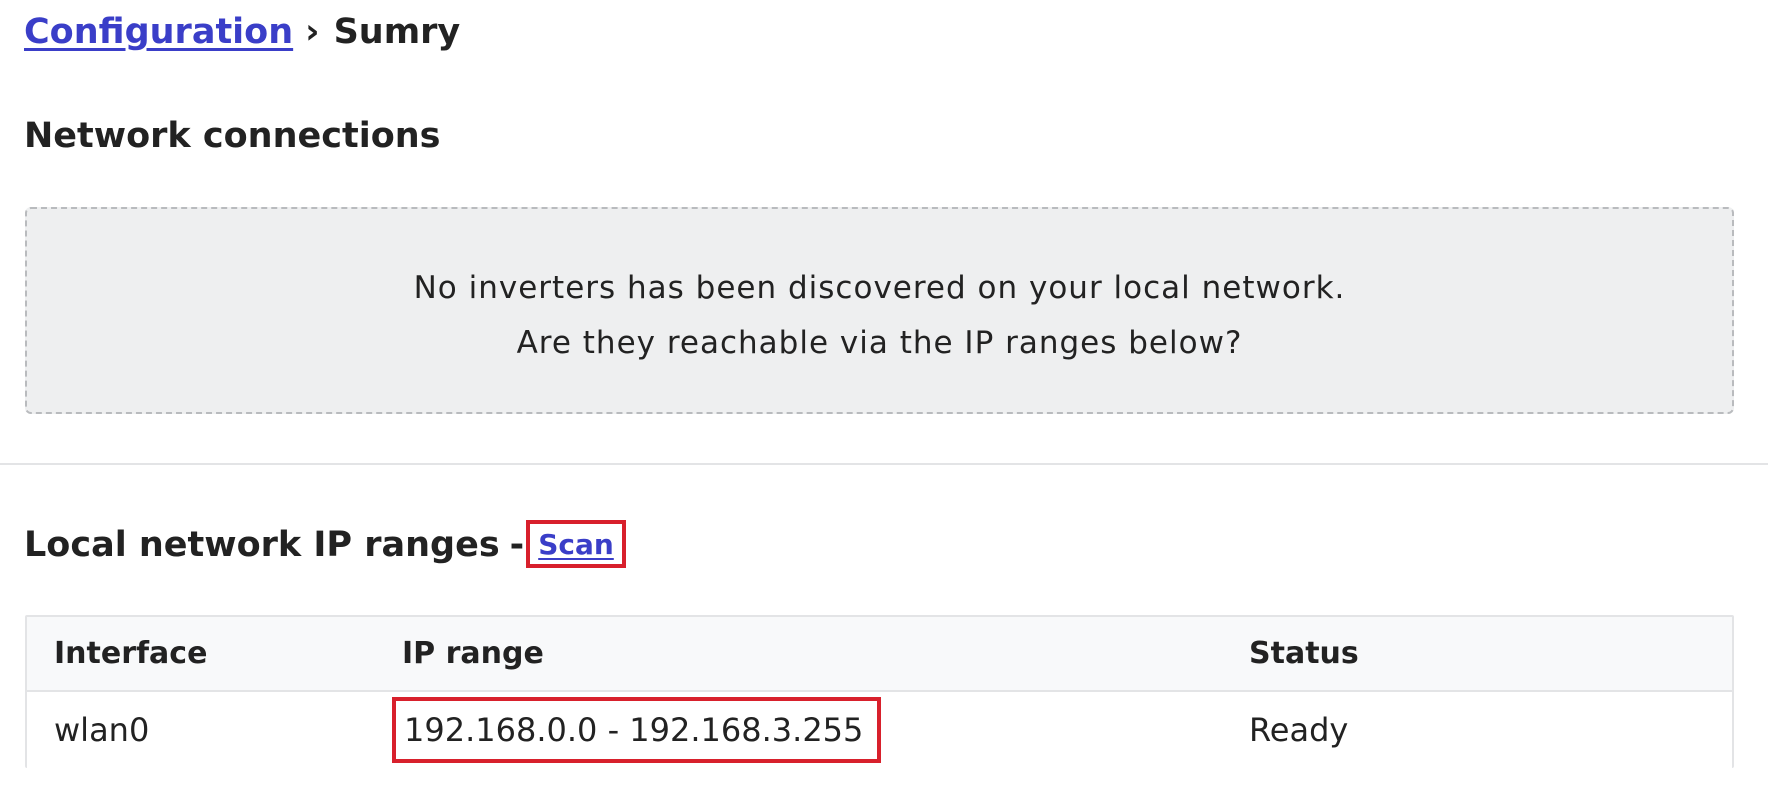 The width and height of the screenshot is (1768, 802). I want to click on scan-link: Scan, so click(576, 544).